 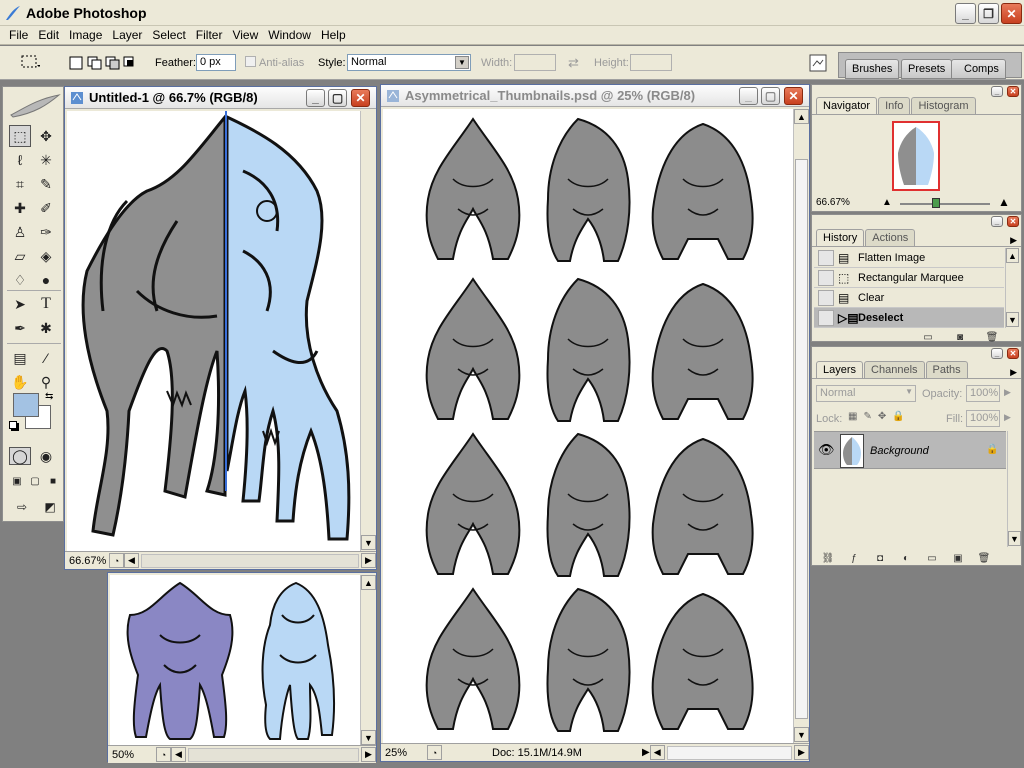 What do you see at coordinates (20, 456) in the screenshot?
I see `standard-mode-icon: ◯` at bounding box center [20, 456].